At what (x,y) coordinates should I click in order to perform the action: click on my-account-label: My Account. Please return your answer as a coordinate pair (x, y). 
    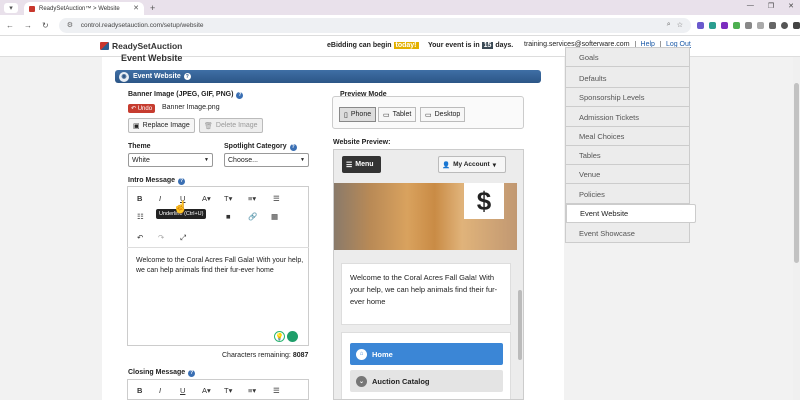
    Looking at the image, I should click on (471, 164).